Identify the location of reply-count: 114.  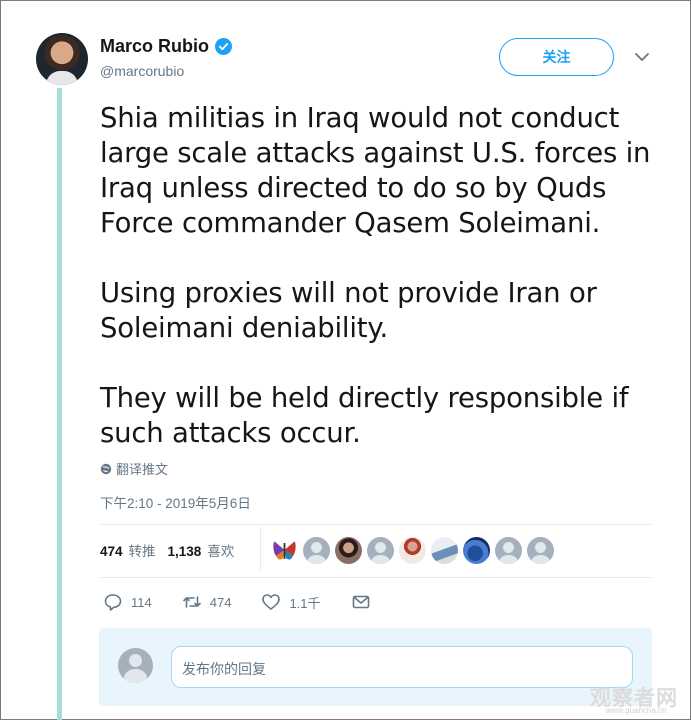
(141, 602).